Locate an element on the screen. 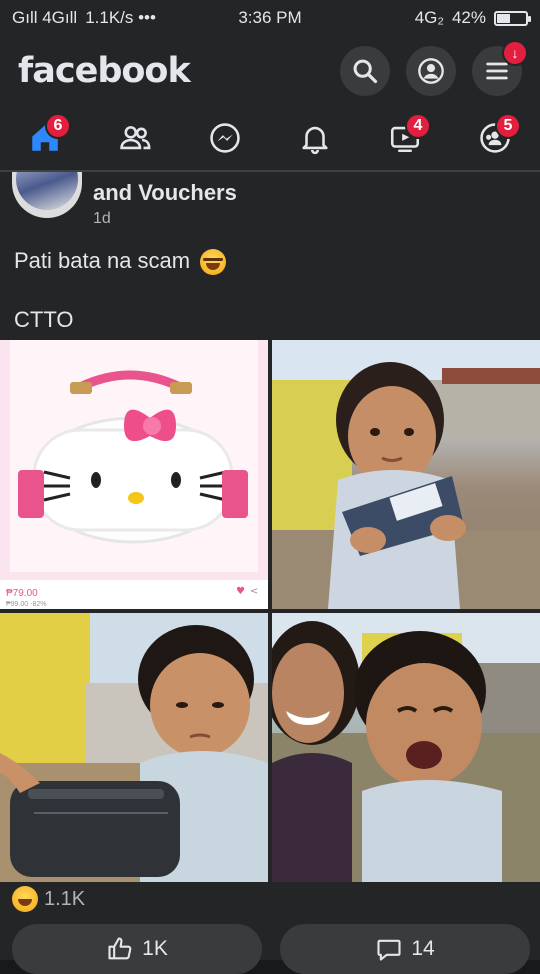 The width and height of the screenshot is (540, 974). reaction-count: 1.1K is located at coordinates (65, 898).